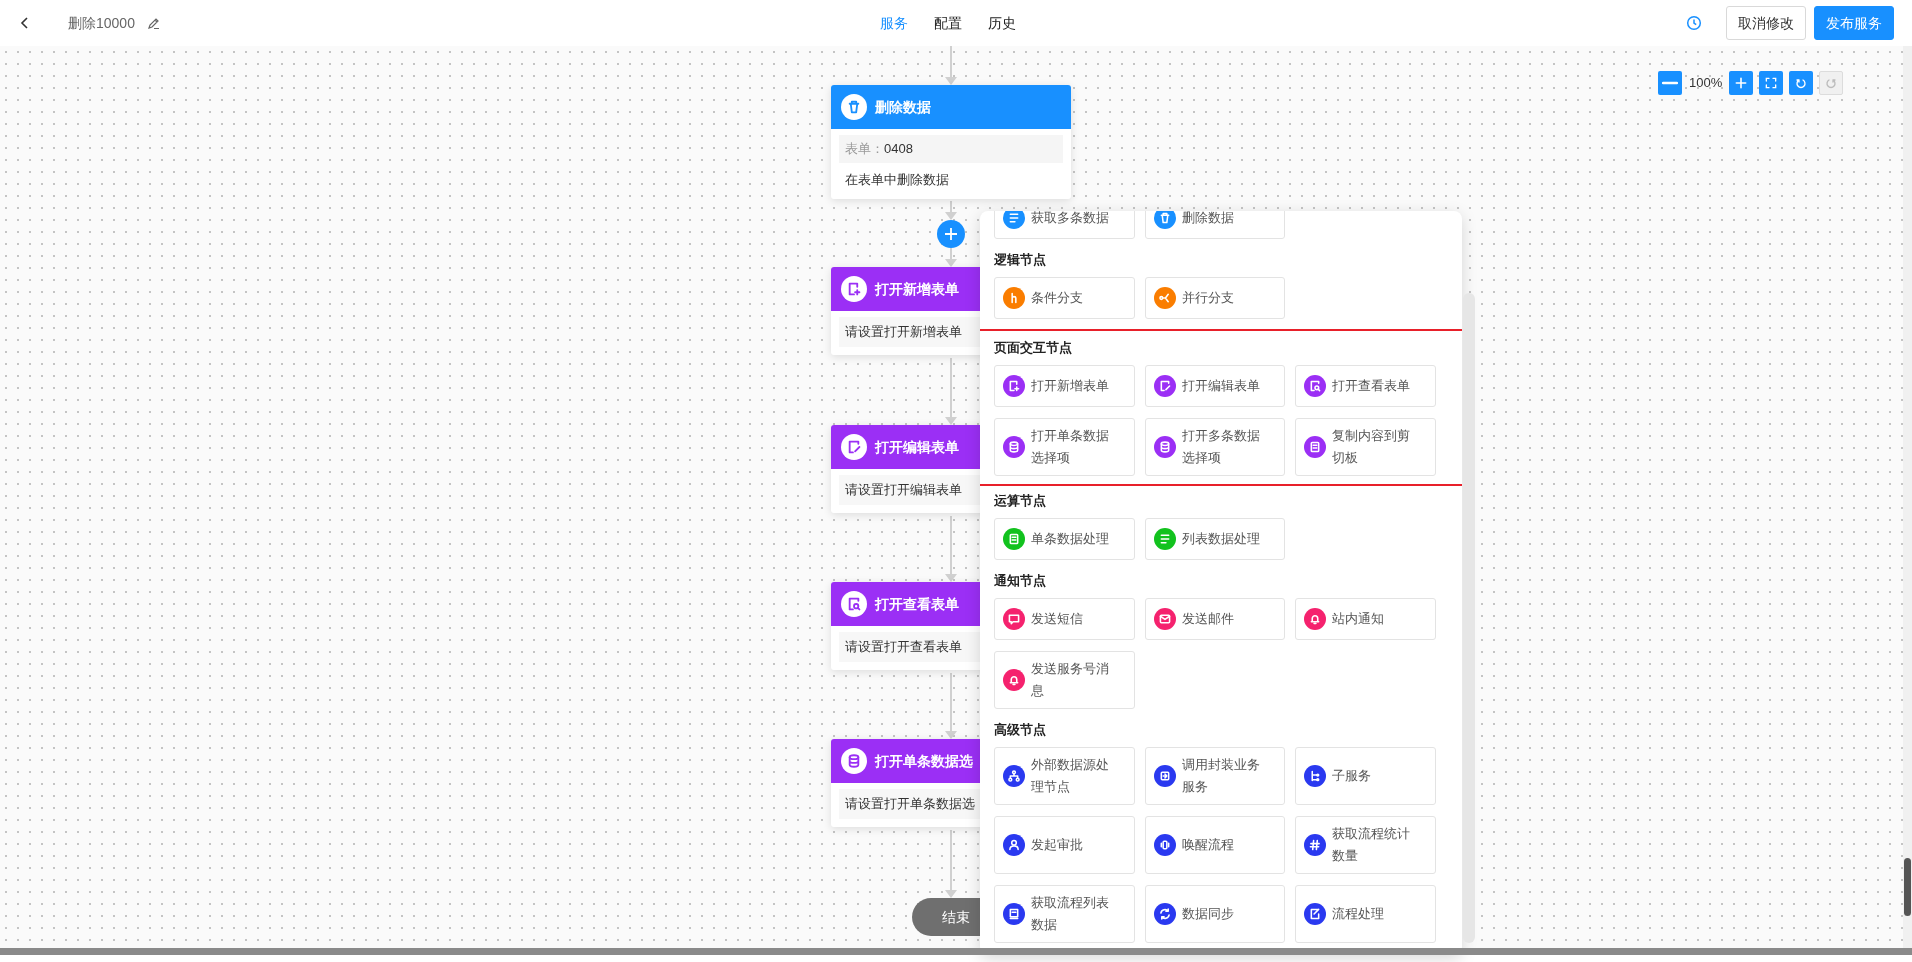 The width and height of the screenshot is (1912, 962). What do you see at coordinates (1706, 83) in the screenshot?
I see `zoom-level: 100%` at bounding box center [1706, 83].